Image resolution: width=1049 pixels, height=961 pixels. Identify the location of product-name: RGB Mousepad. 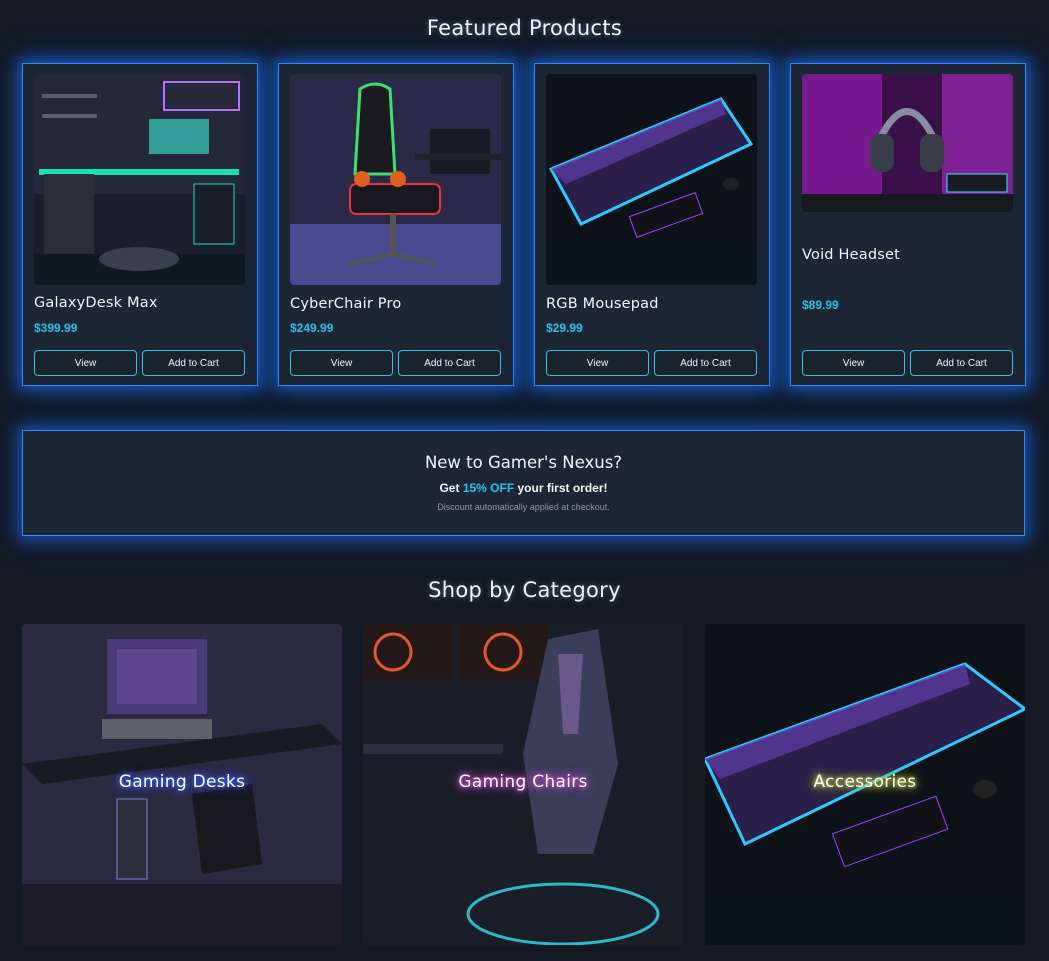
(602, 304).